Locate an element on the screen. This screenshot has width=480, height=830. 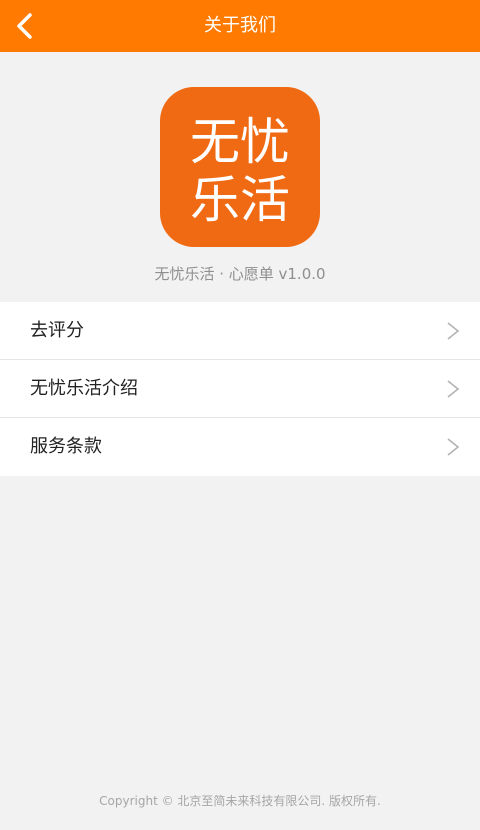
menu-item-label: 服务条款 is located at coordinates (66, 446).